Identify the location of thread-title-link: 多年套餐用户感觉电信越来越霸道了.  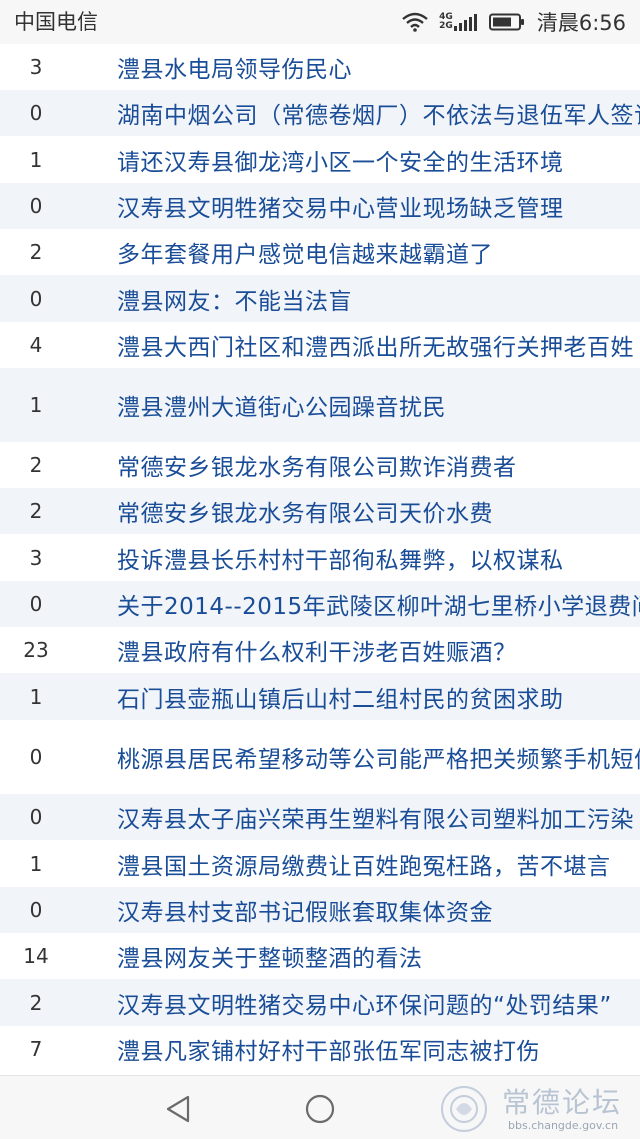
(305, 252).